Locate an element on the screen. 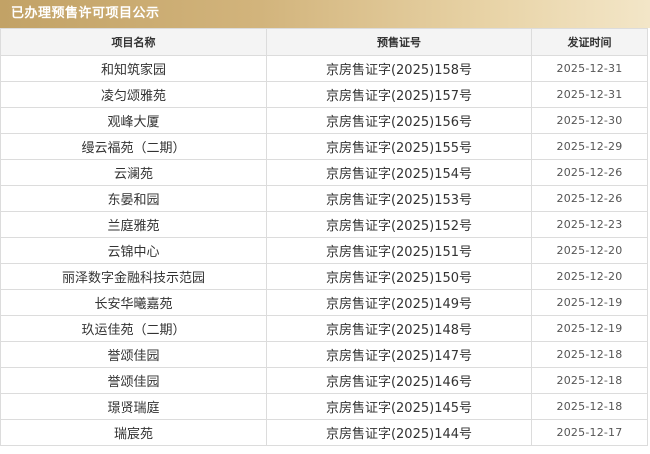 The width and height of the screenshot is (650, 454). table-row: 丽泽数字金融科技示范园 京房售证字(2025)150号 2025-12-20 is located at coordinates (324, 276).